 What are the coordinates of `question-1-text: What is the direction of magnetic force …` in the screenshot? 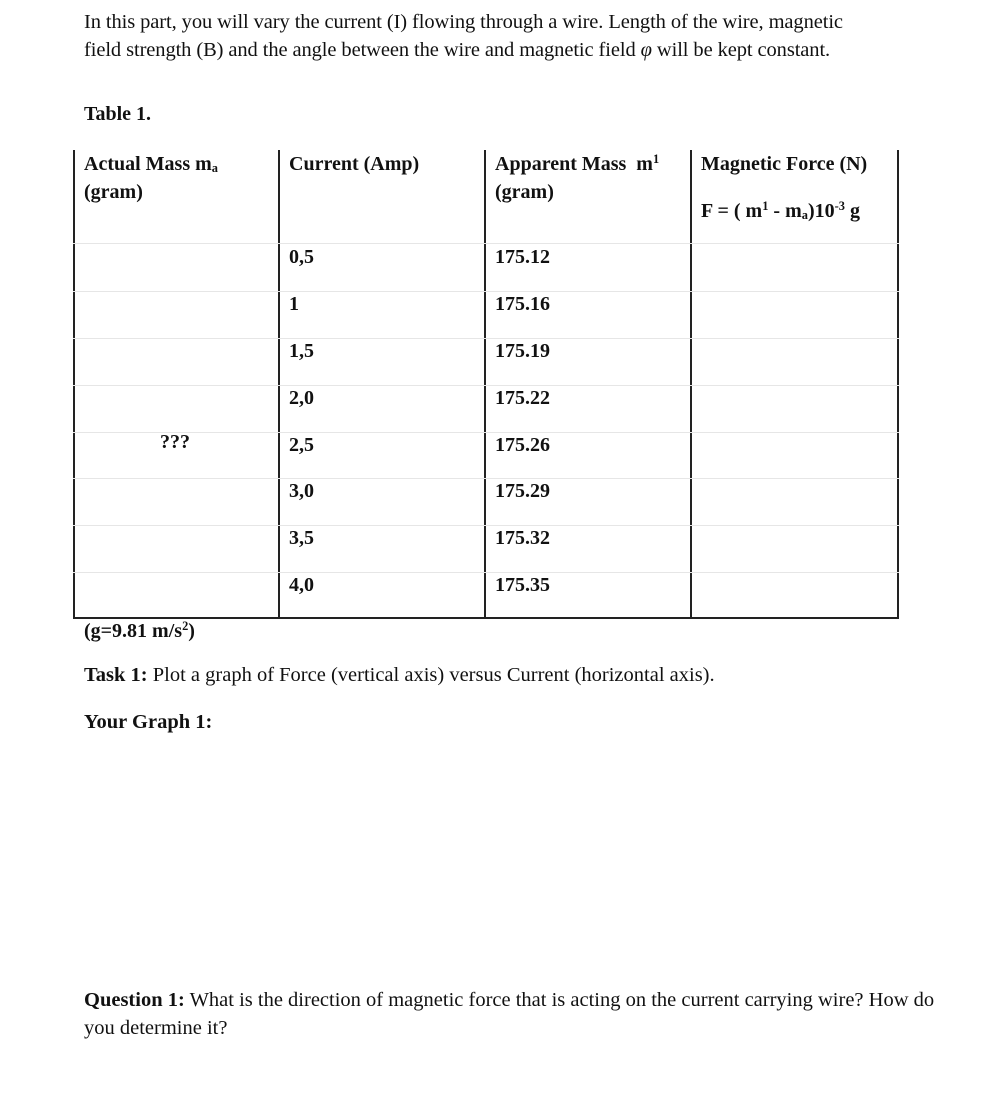 It's located at (509, 1014).